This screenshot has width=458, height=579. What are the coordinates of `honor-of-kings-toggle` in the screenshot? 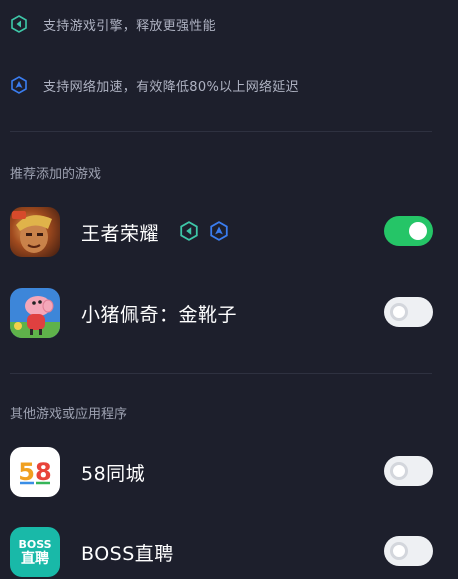 It's located at (408, 231).